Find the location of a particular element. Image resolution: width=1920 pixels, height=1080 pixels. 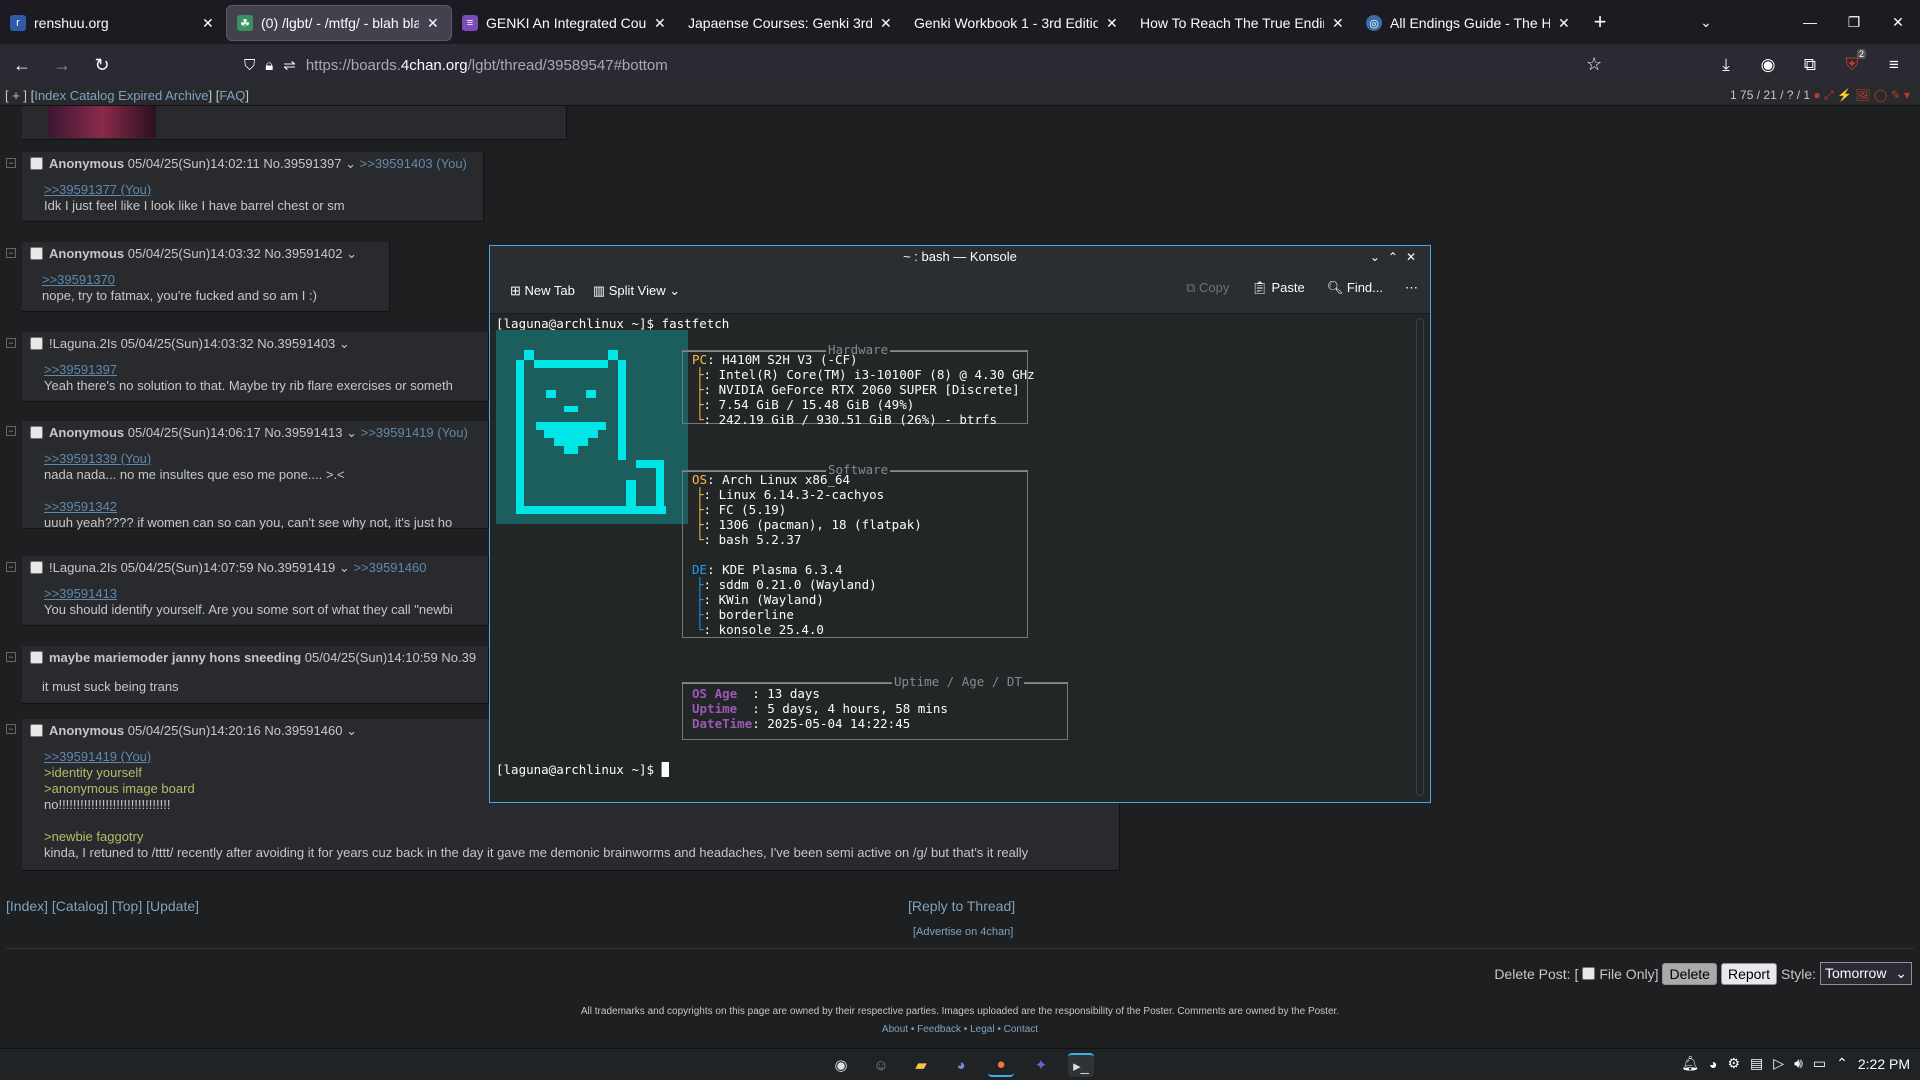

post-number: No.39591460 is located at coordinates (303, 730).